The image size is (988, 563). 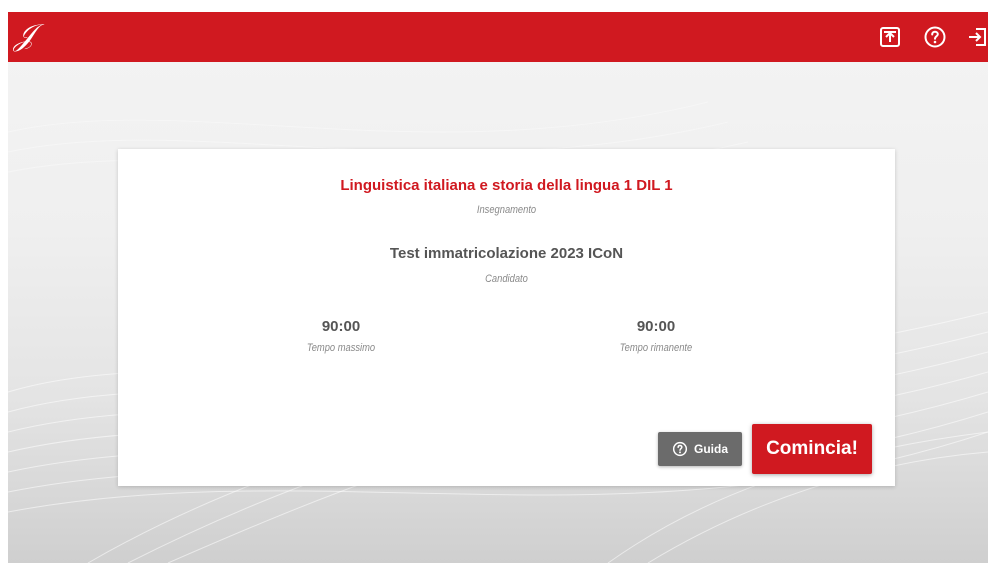 What do you see at coordinates (656, 348) in the screenshot?
I see `remaining-time-caption: Tempo rimanente` at bounding box center [656, 348].